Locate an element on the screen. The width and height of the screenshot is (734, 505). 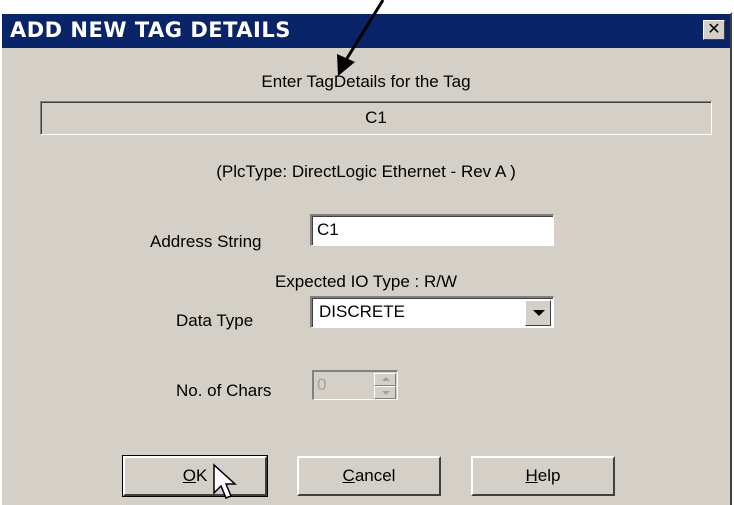
mouse-cursor-icon is located at coordinates (225, 481).